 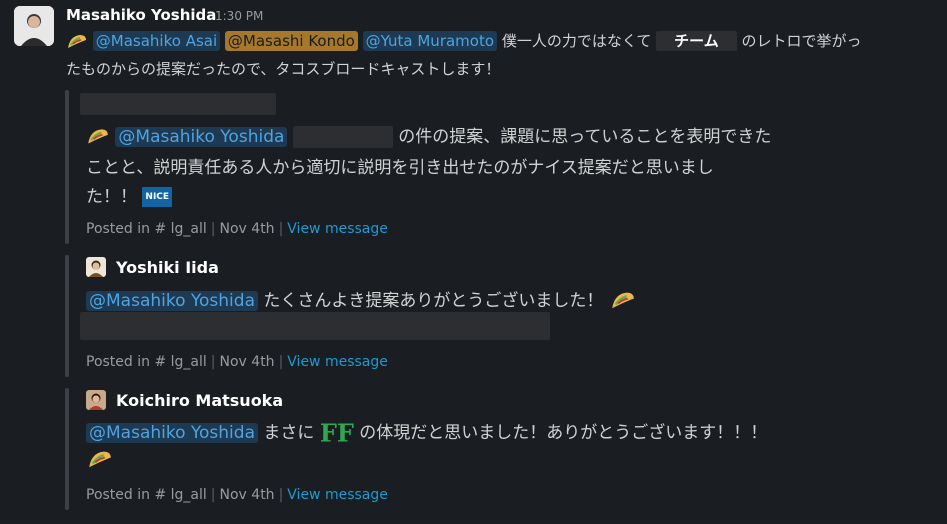 What do you see at coordinates (239, 16) in the screenshot?
I see `message-time: 1:30 PM` at bounding box center [239, 16].